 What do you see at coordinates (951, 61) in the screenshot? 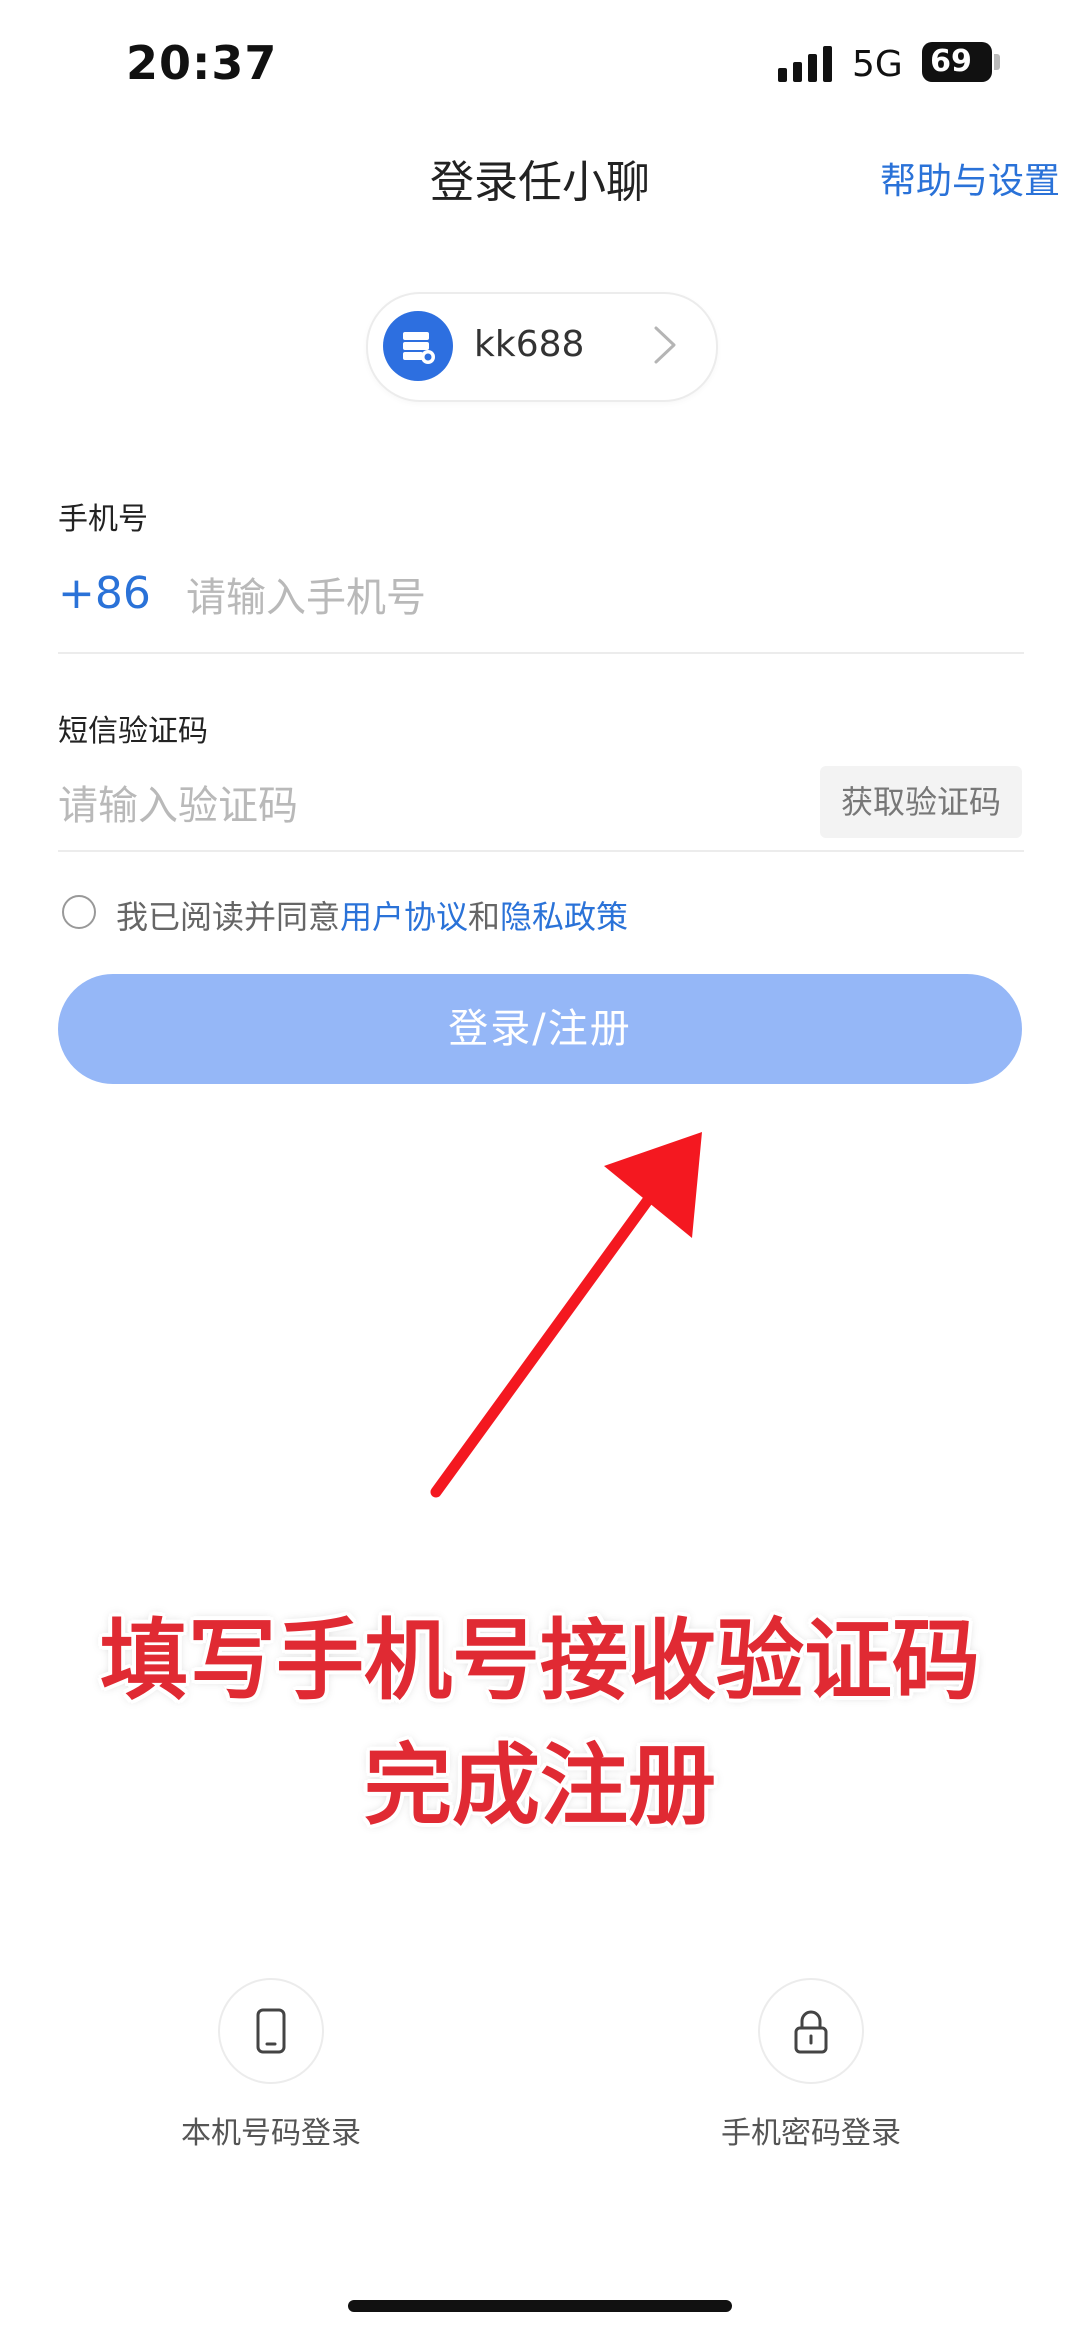
I see `battery-level: 69` at bounding box center [951, 61].